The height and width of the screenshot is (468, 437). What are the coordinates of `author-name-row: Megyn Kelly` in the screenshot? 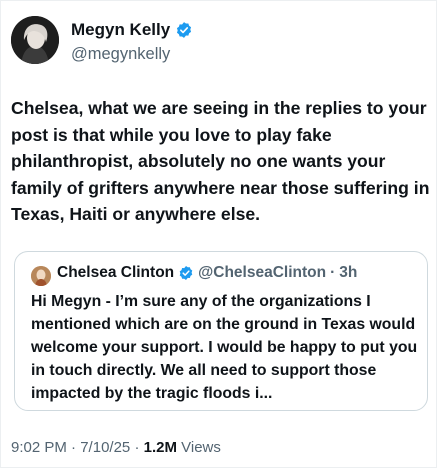 It's located at (132, 30).